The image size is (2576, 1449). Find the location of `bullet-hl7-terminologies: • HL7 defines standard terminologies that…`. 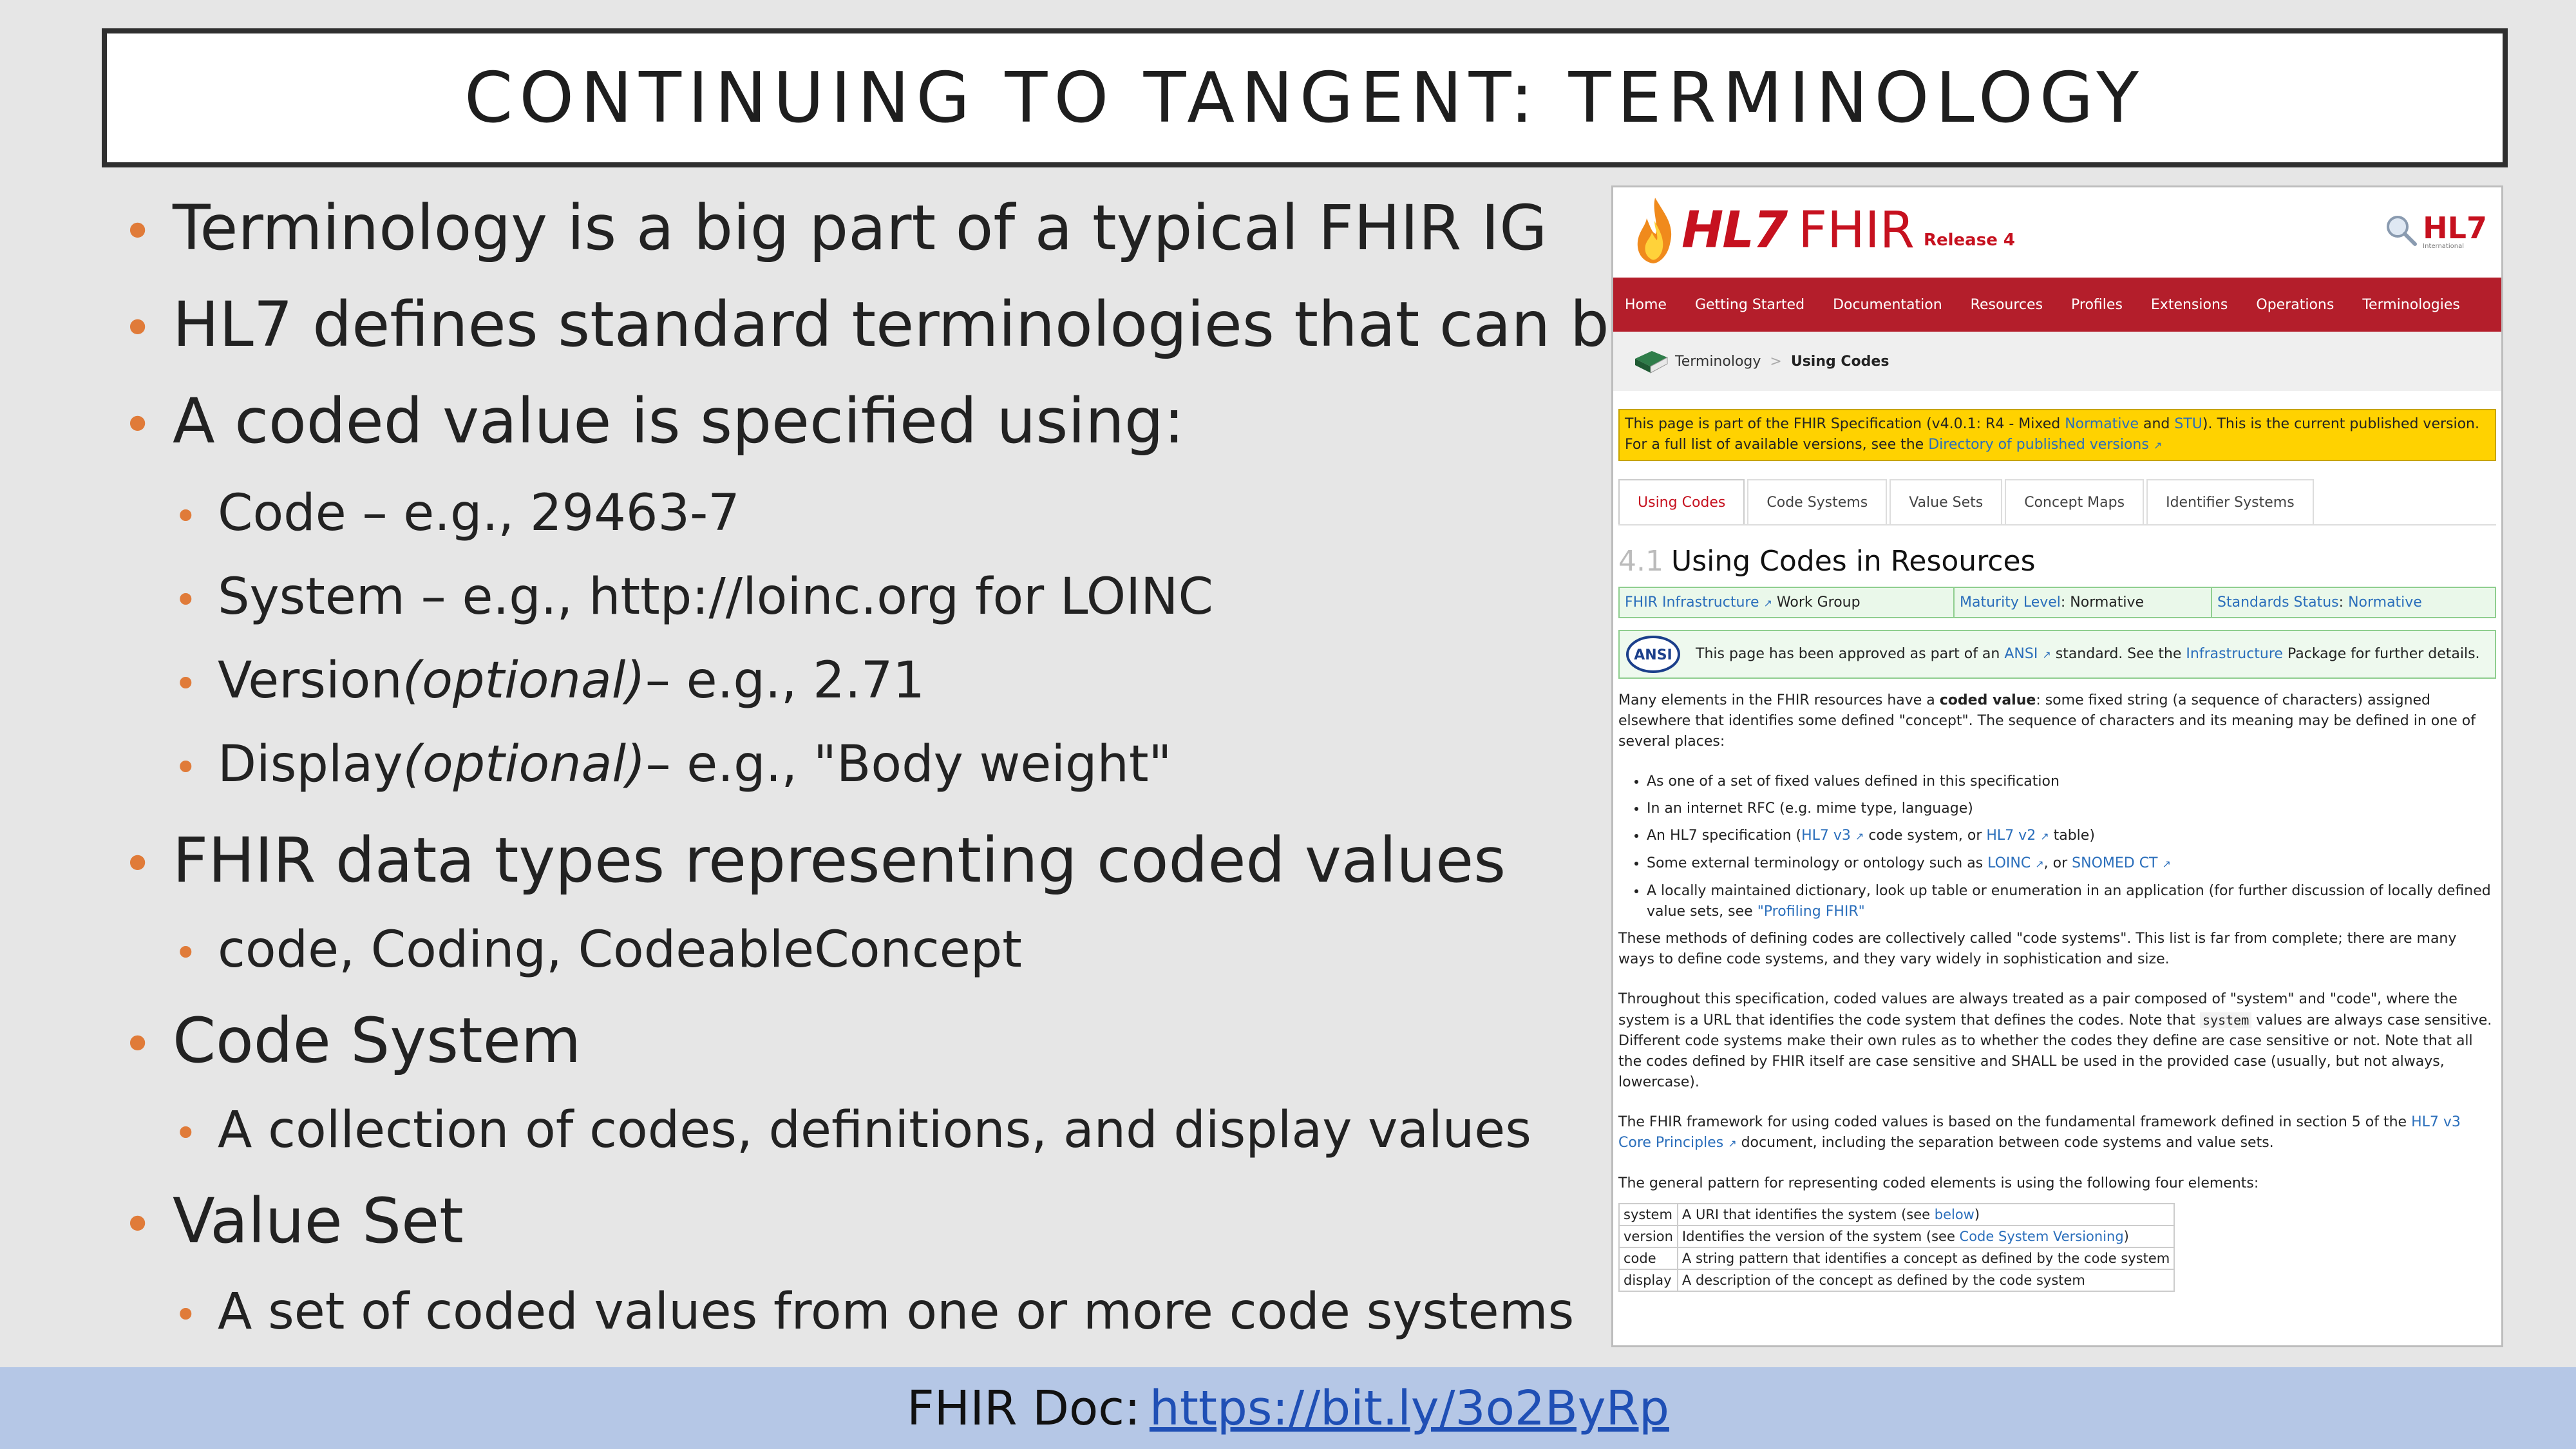

bullet-hl7-terminologies: • HL7 defines standard terminologies that… is located at coordinates (969, 325).